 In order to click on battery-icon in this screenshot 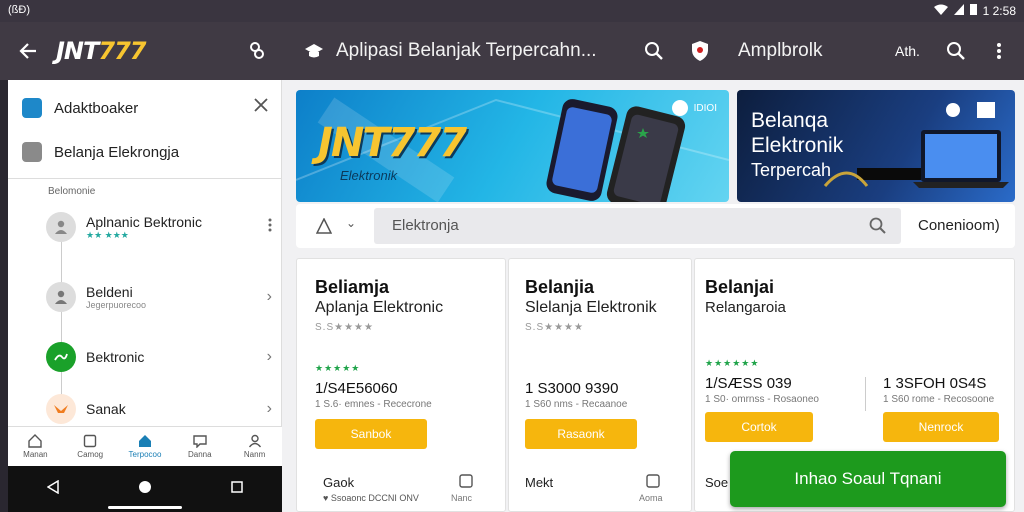, I will do `click(973, 10)`.